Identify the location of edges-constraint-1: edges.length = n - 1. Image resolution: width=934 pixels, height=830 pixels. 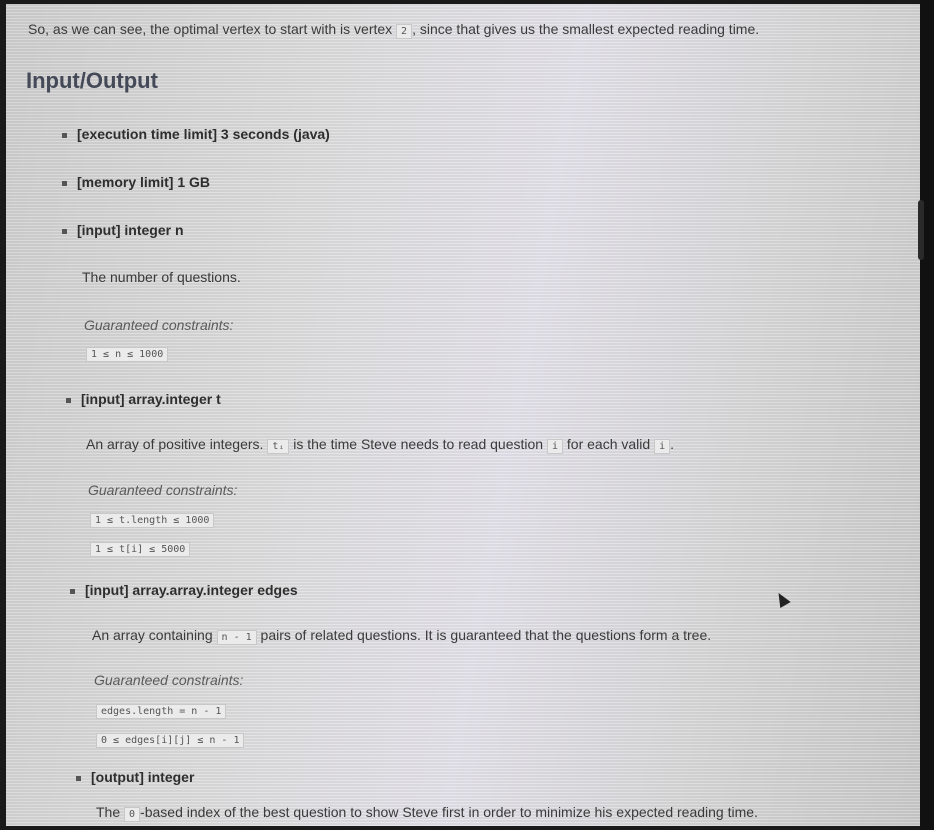
(161, 710).